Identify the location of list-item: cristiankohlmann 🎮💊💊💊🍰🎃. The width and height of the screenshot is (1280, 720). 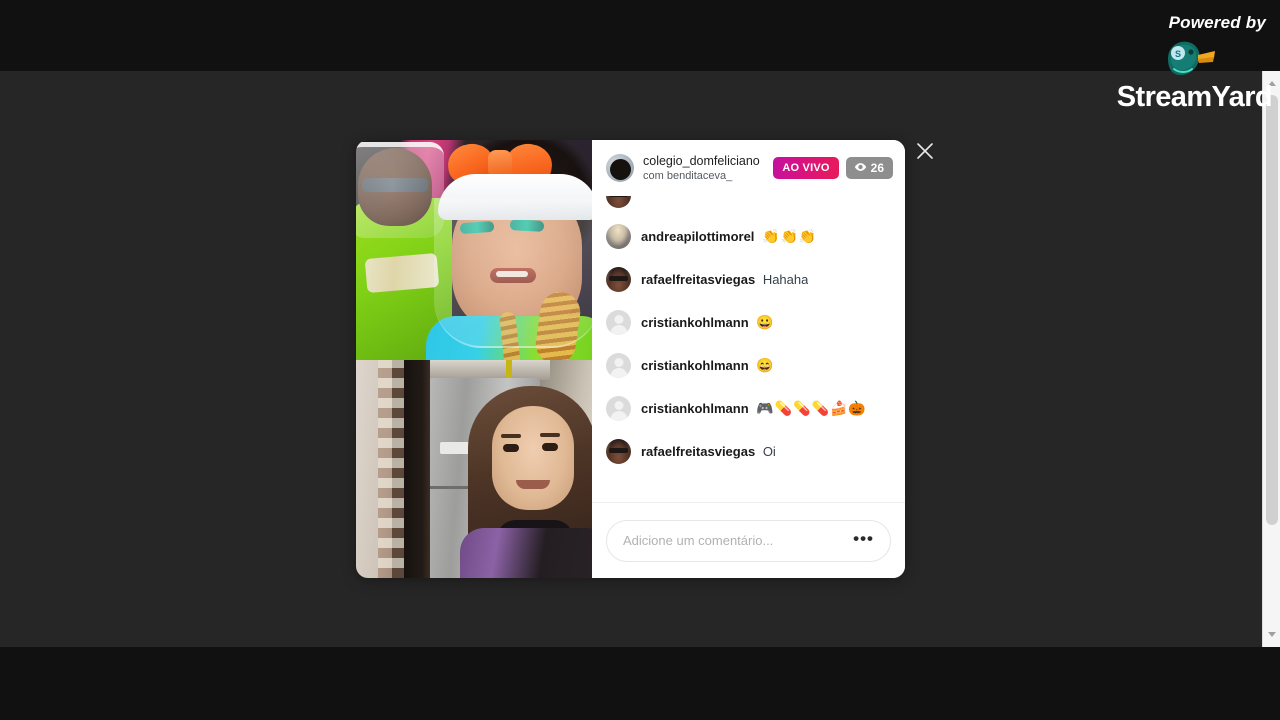
(748, 408).